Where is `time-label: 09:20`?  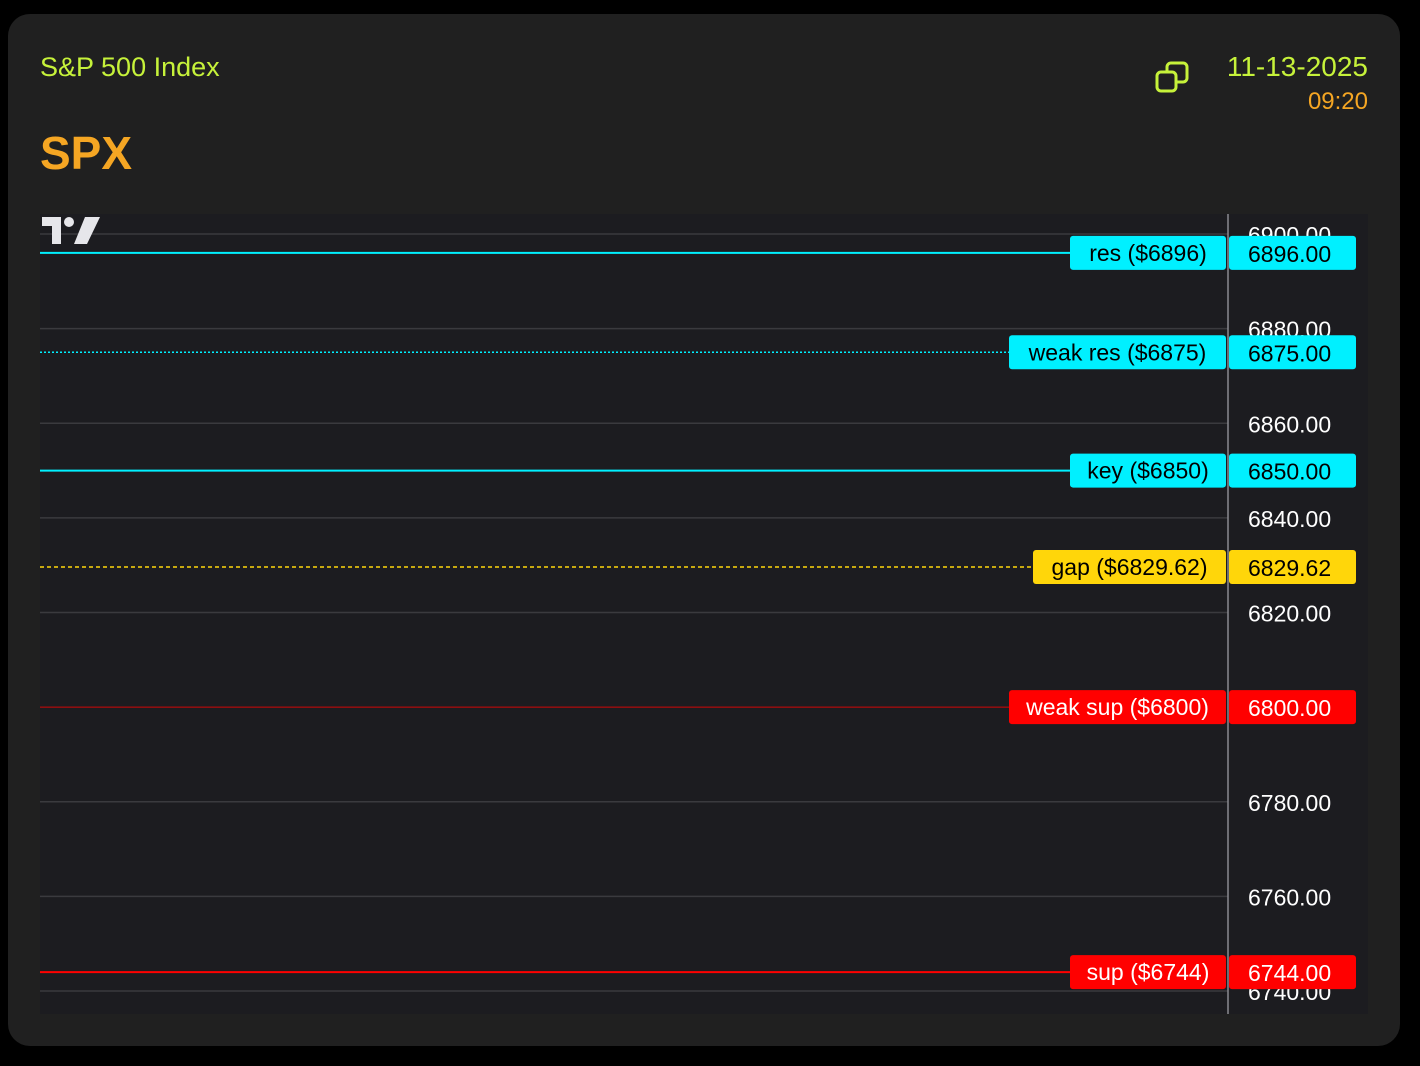
time-label: 09:20 is located at coordinates (1337, 101).